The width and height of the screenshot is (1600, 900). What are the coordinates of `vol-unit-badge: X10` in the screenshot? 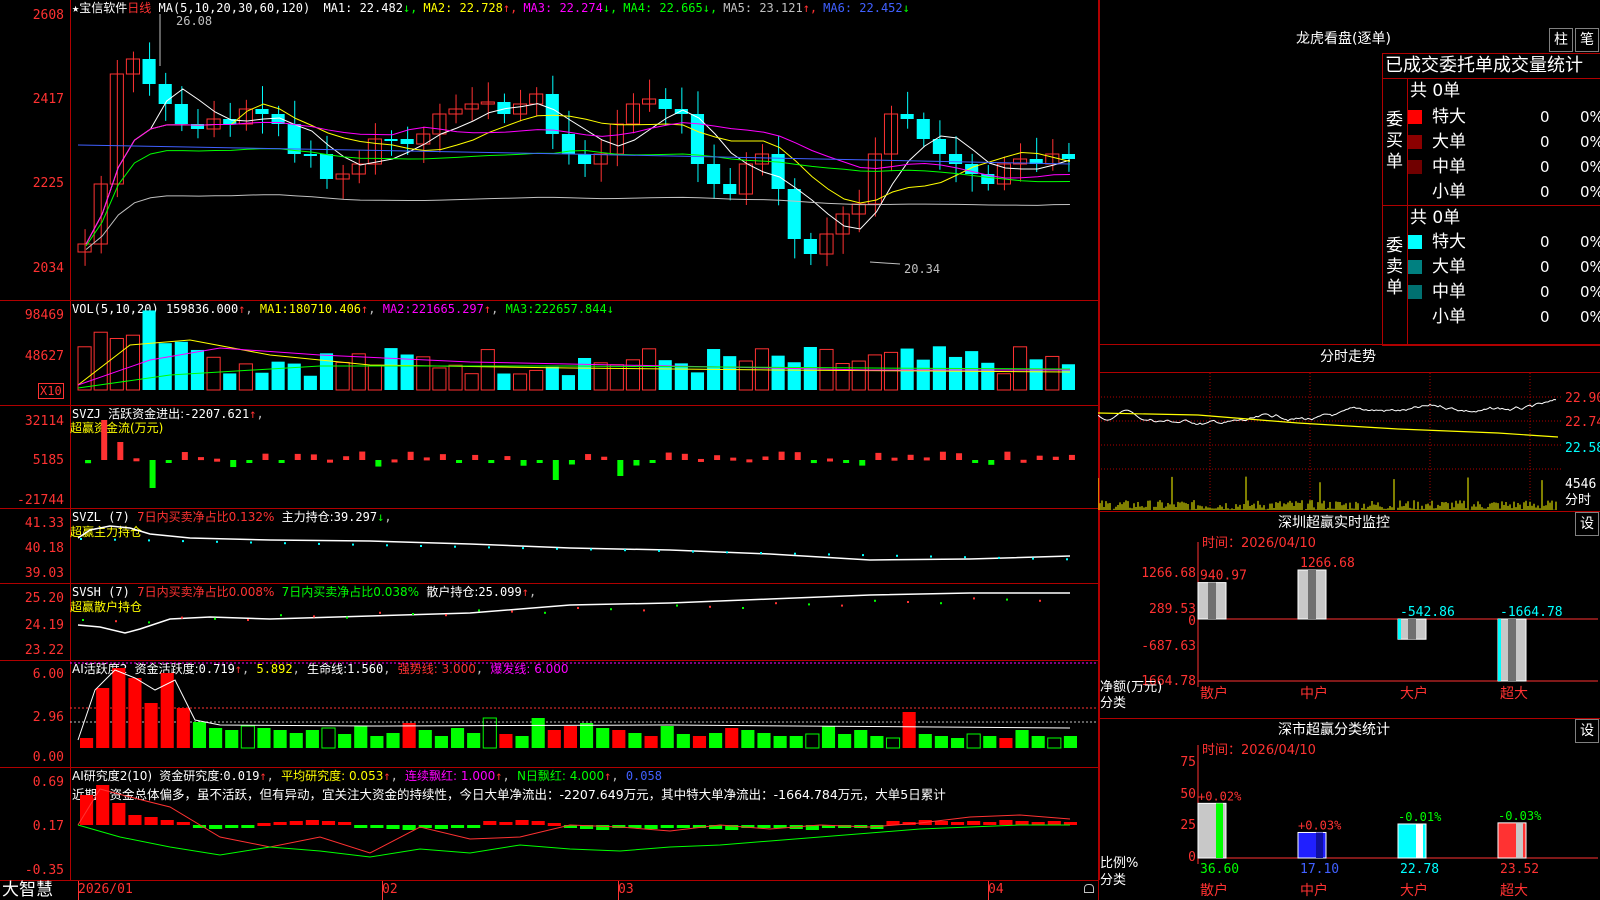 It's located at (51, 391).